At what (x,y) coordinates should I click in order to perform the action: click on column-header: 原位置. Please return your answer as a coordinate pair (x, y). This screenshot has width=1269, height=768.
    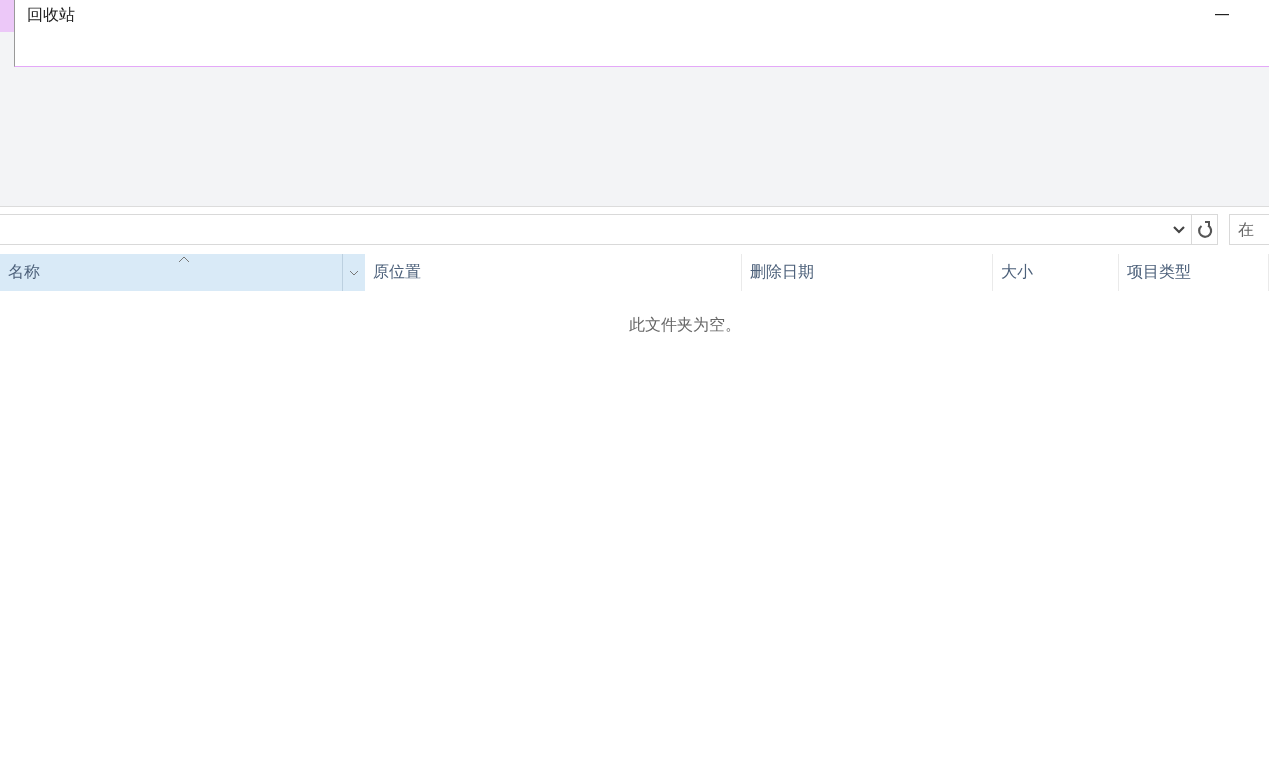
    Looking at the image, I should click on (553, 272).